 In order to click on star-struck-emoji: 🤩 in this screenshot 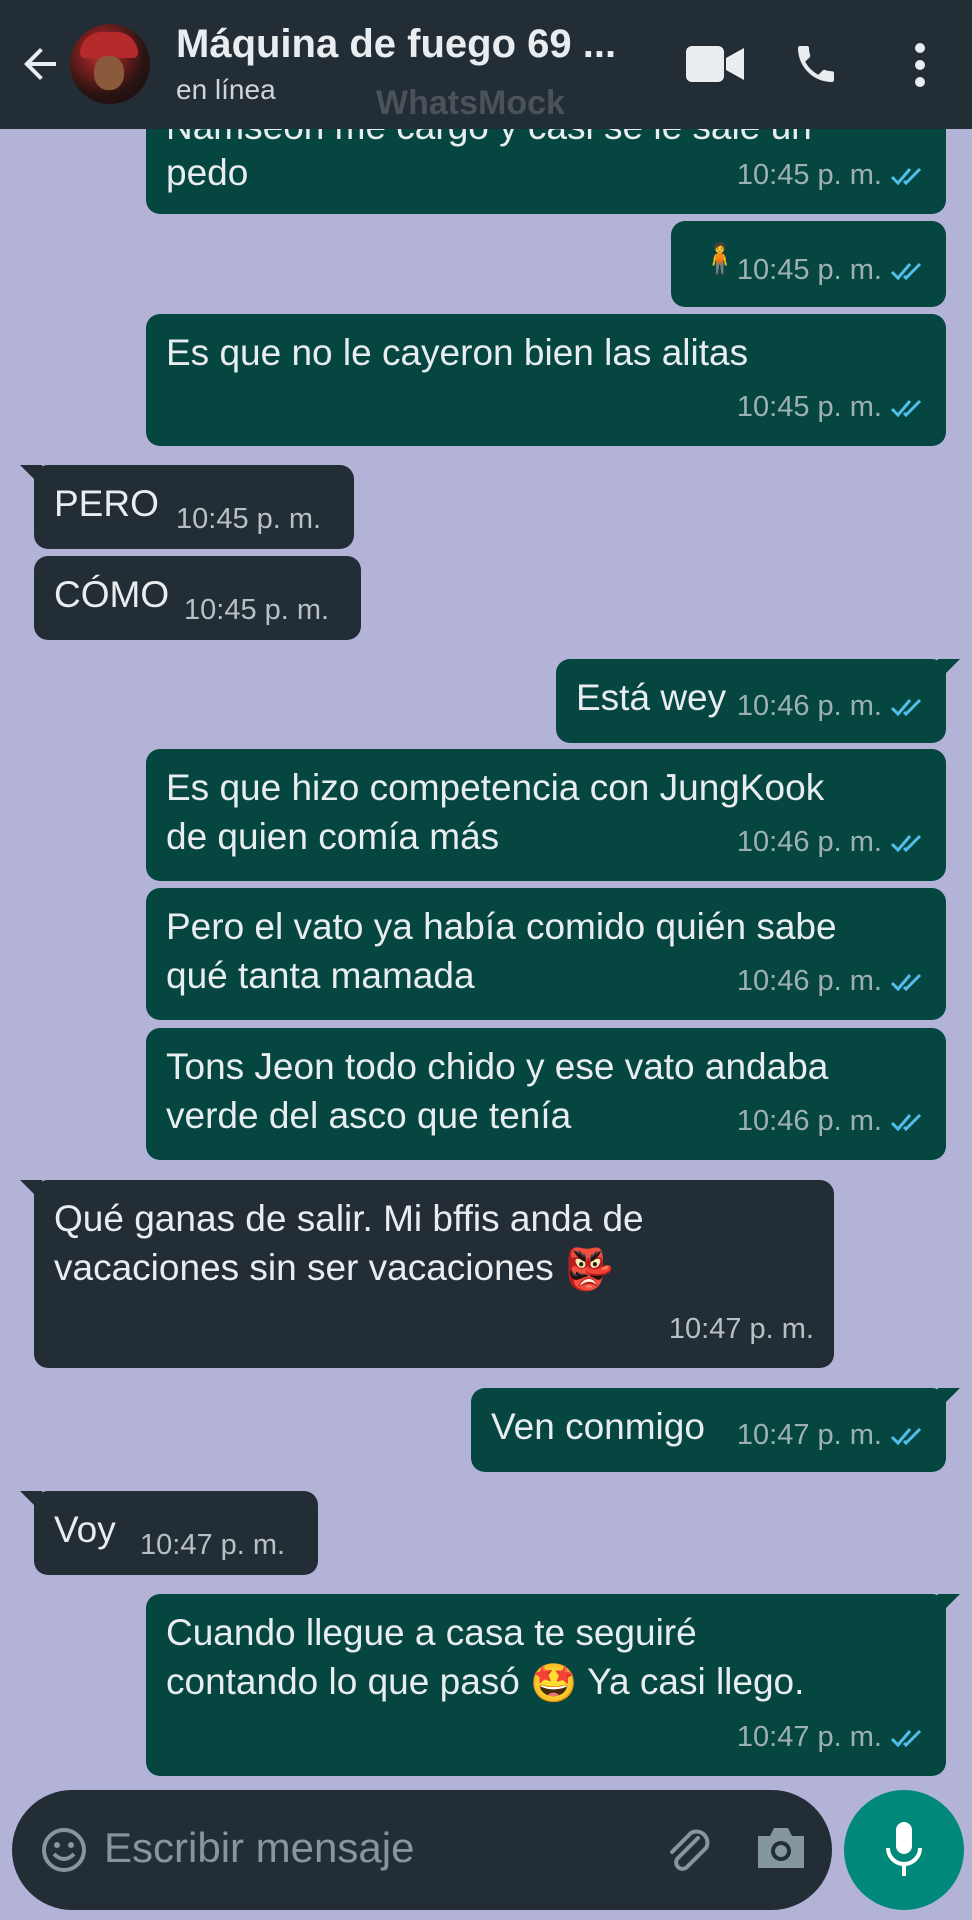, I will do `click(554, 1683)`.